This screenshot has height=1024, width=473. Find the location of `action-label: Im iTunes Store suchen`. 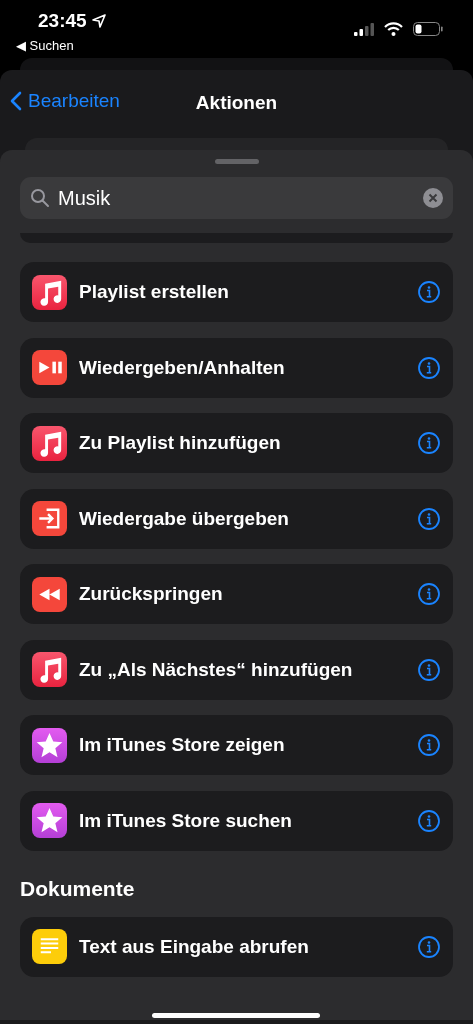

action-label: Im iTunes Store suchen is located at coordinates (186, 820).